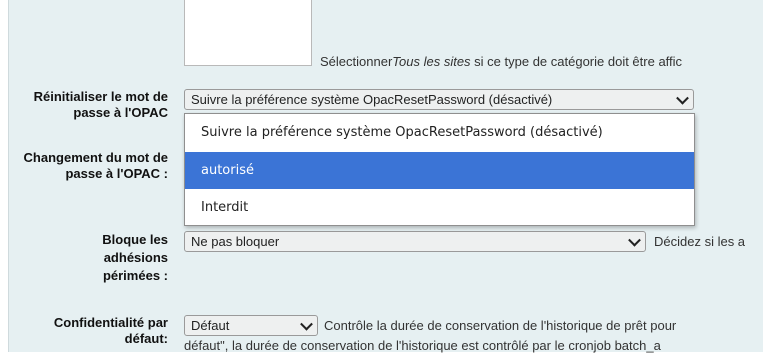 This screenshot has height=353, width=763. What do you see at coordinates (235, 241) in the screenshot?
I see `block-expired-selected-value: Ne pas bloquer` at bounding box center [235, 241].